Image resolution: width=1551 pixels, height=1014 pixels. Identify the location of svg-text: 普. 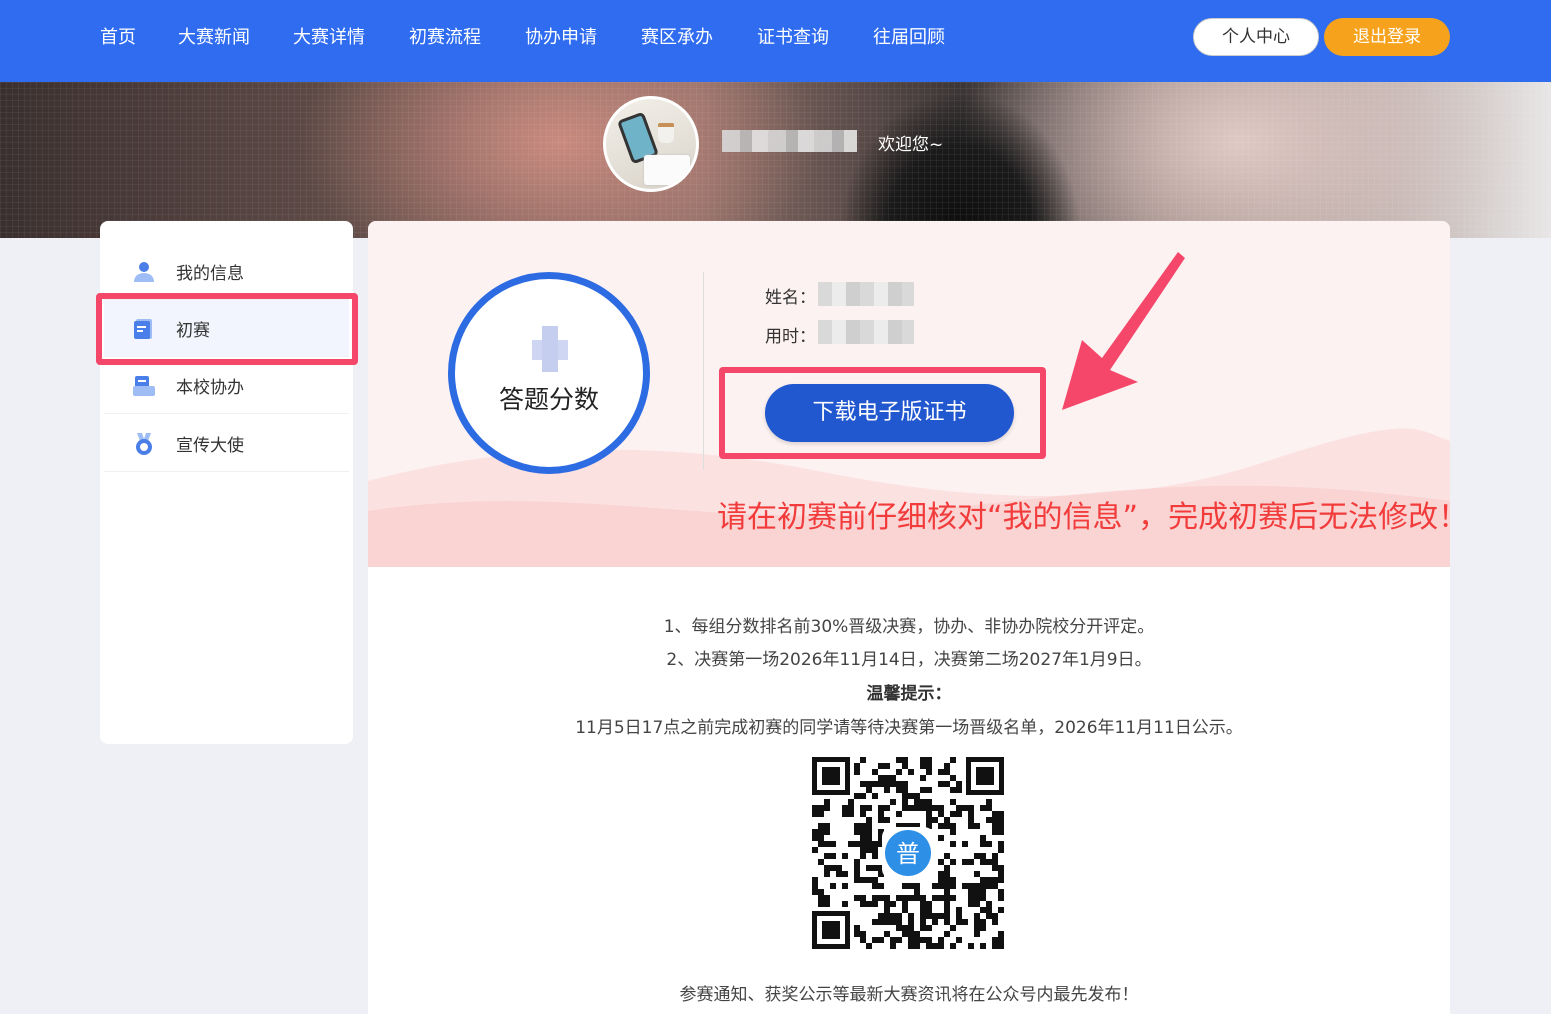
(908, 854).